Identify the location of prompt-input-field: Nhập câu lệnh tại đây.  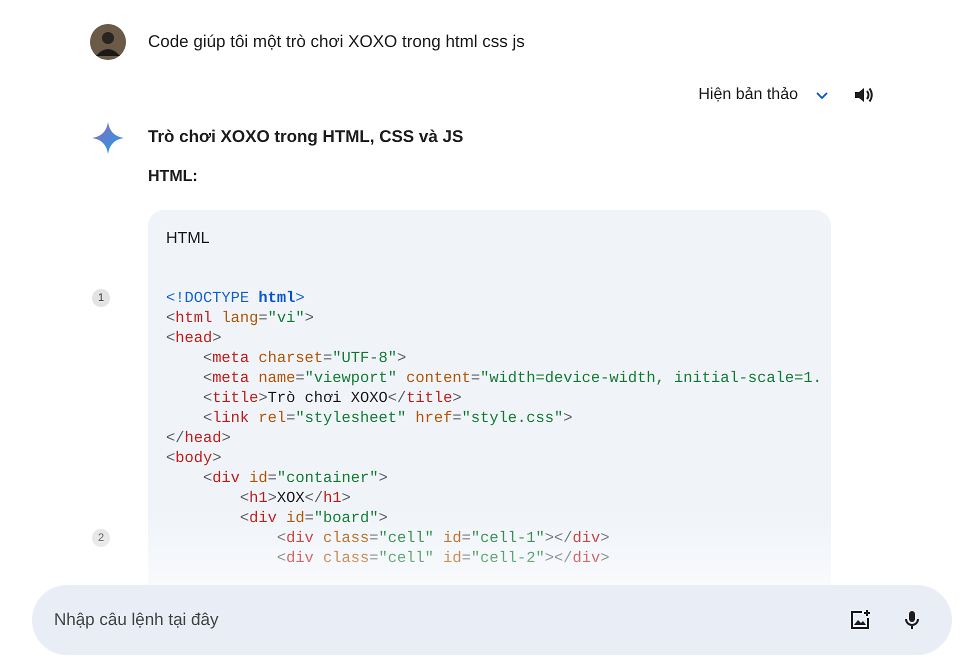
(492, 620).